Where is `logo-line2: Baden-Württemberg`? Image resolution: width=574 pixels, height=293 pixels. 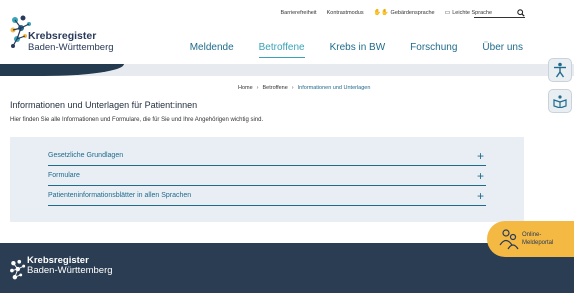
logo-line2: Baden-Württemberg is located at coordinates (71, 47).